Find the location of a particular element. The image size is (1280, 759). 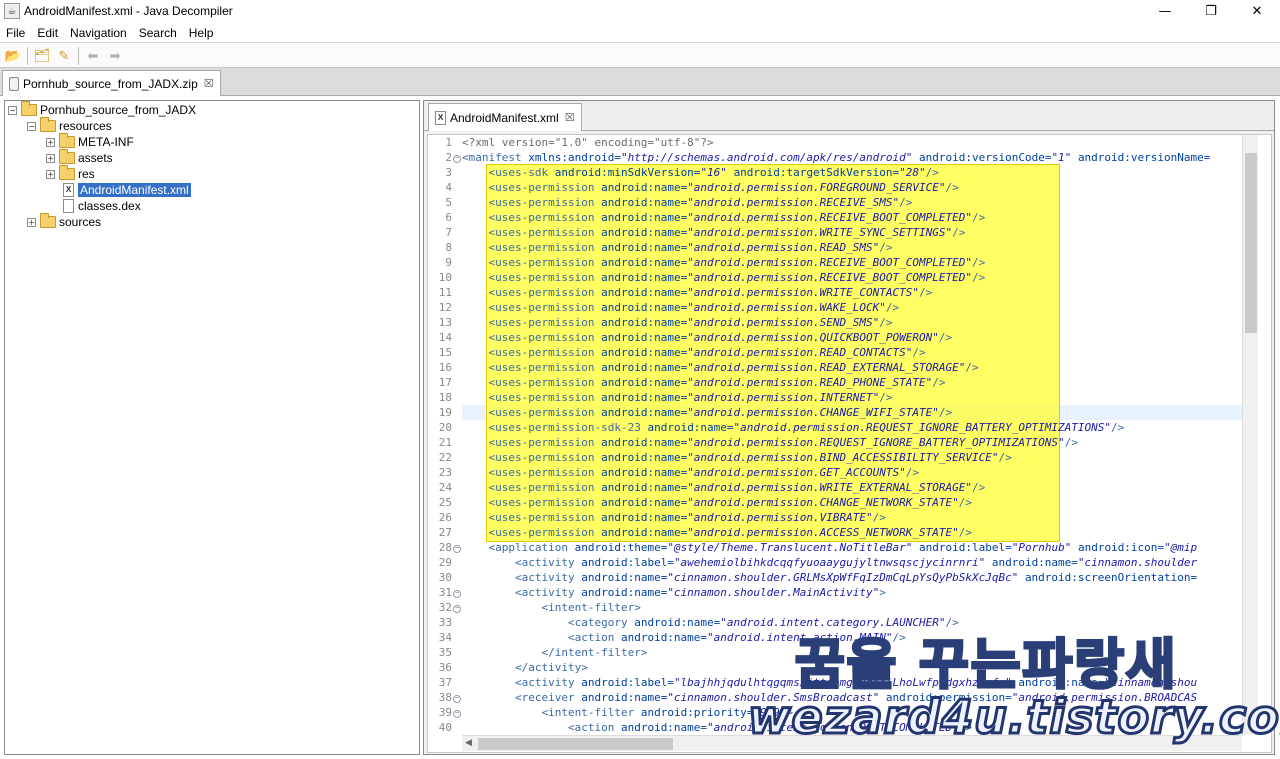

close-button: ✕ is located at coordinates (1257, 11).